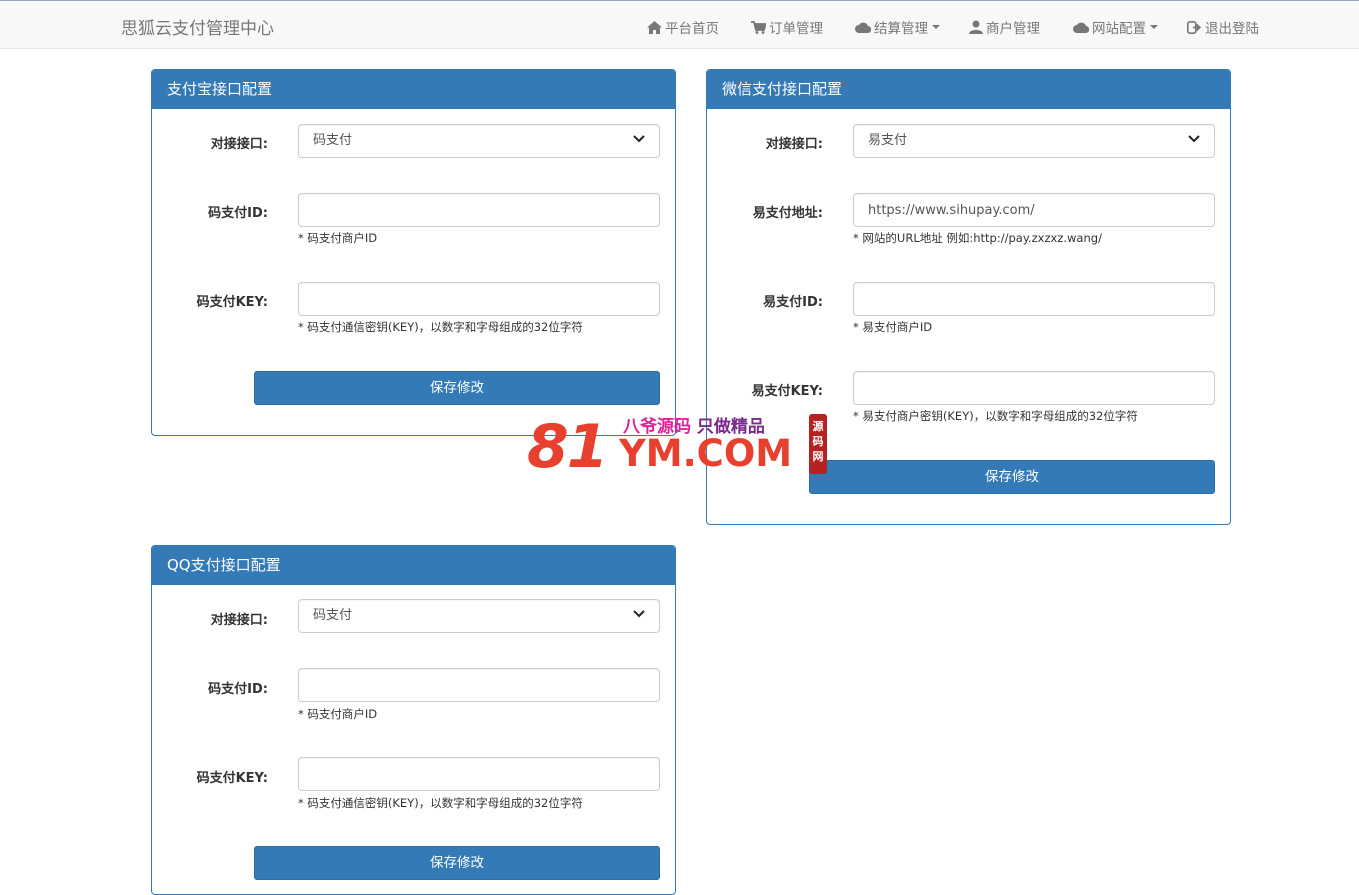  Describe the element at coordinates (479, 210) in the screenshot. I see `alipay-id-input` at that location.